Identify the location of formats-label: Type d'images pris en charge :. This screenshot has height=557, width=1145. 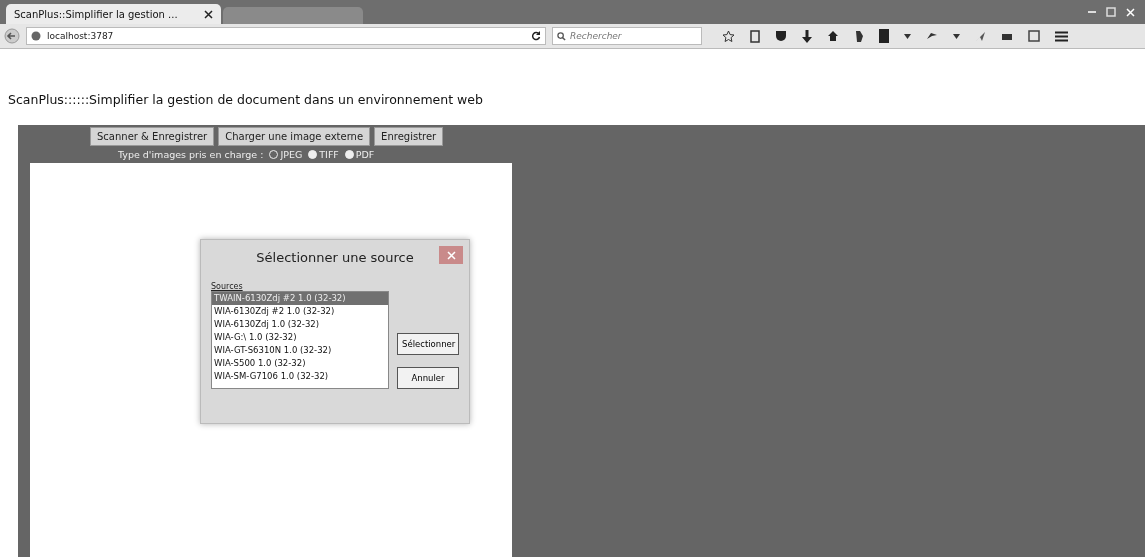
(191, 154).